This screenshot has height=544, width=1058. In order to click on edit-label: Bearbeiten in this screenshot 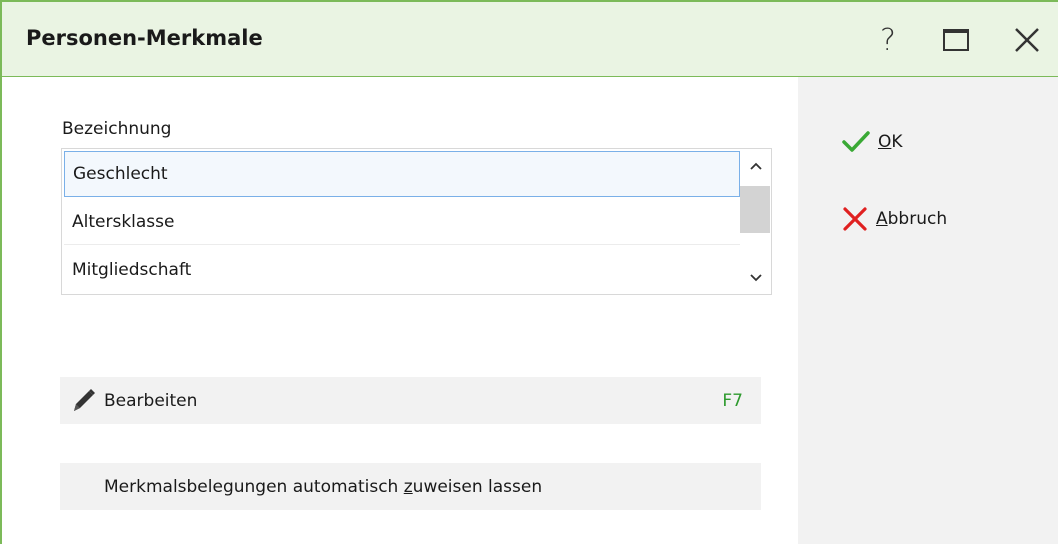, I will do `click(151, 400)`.